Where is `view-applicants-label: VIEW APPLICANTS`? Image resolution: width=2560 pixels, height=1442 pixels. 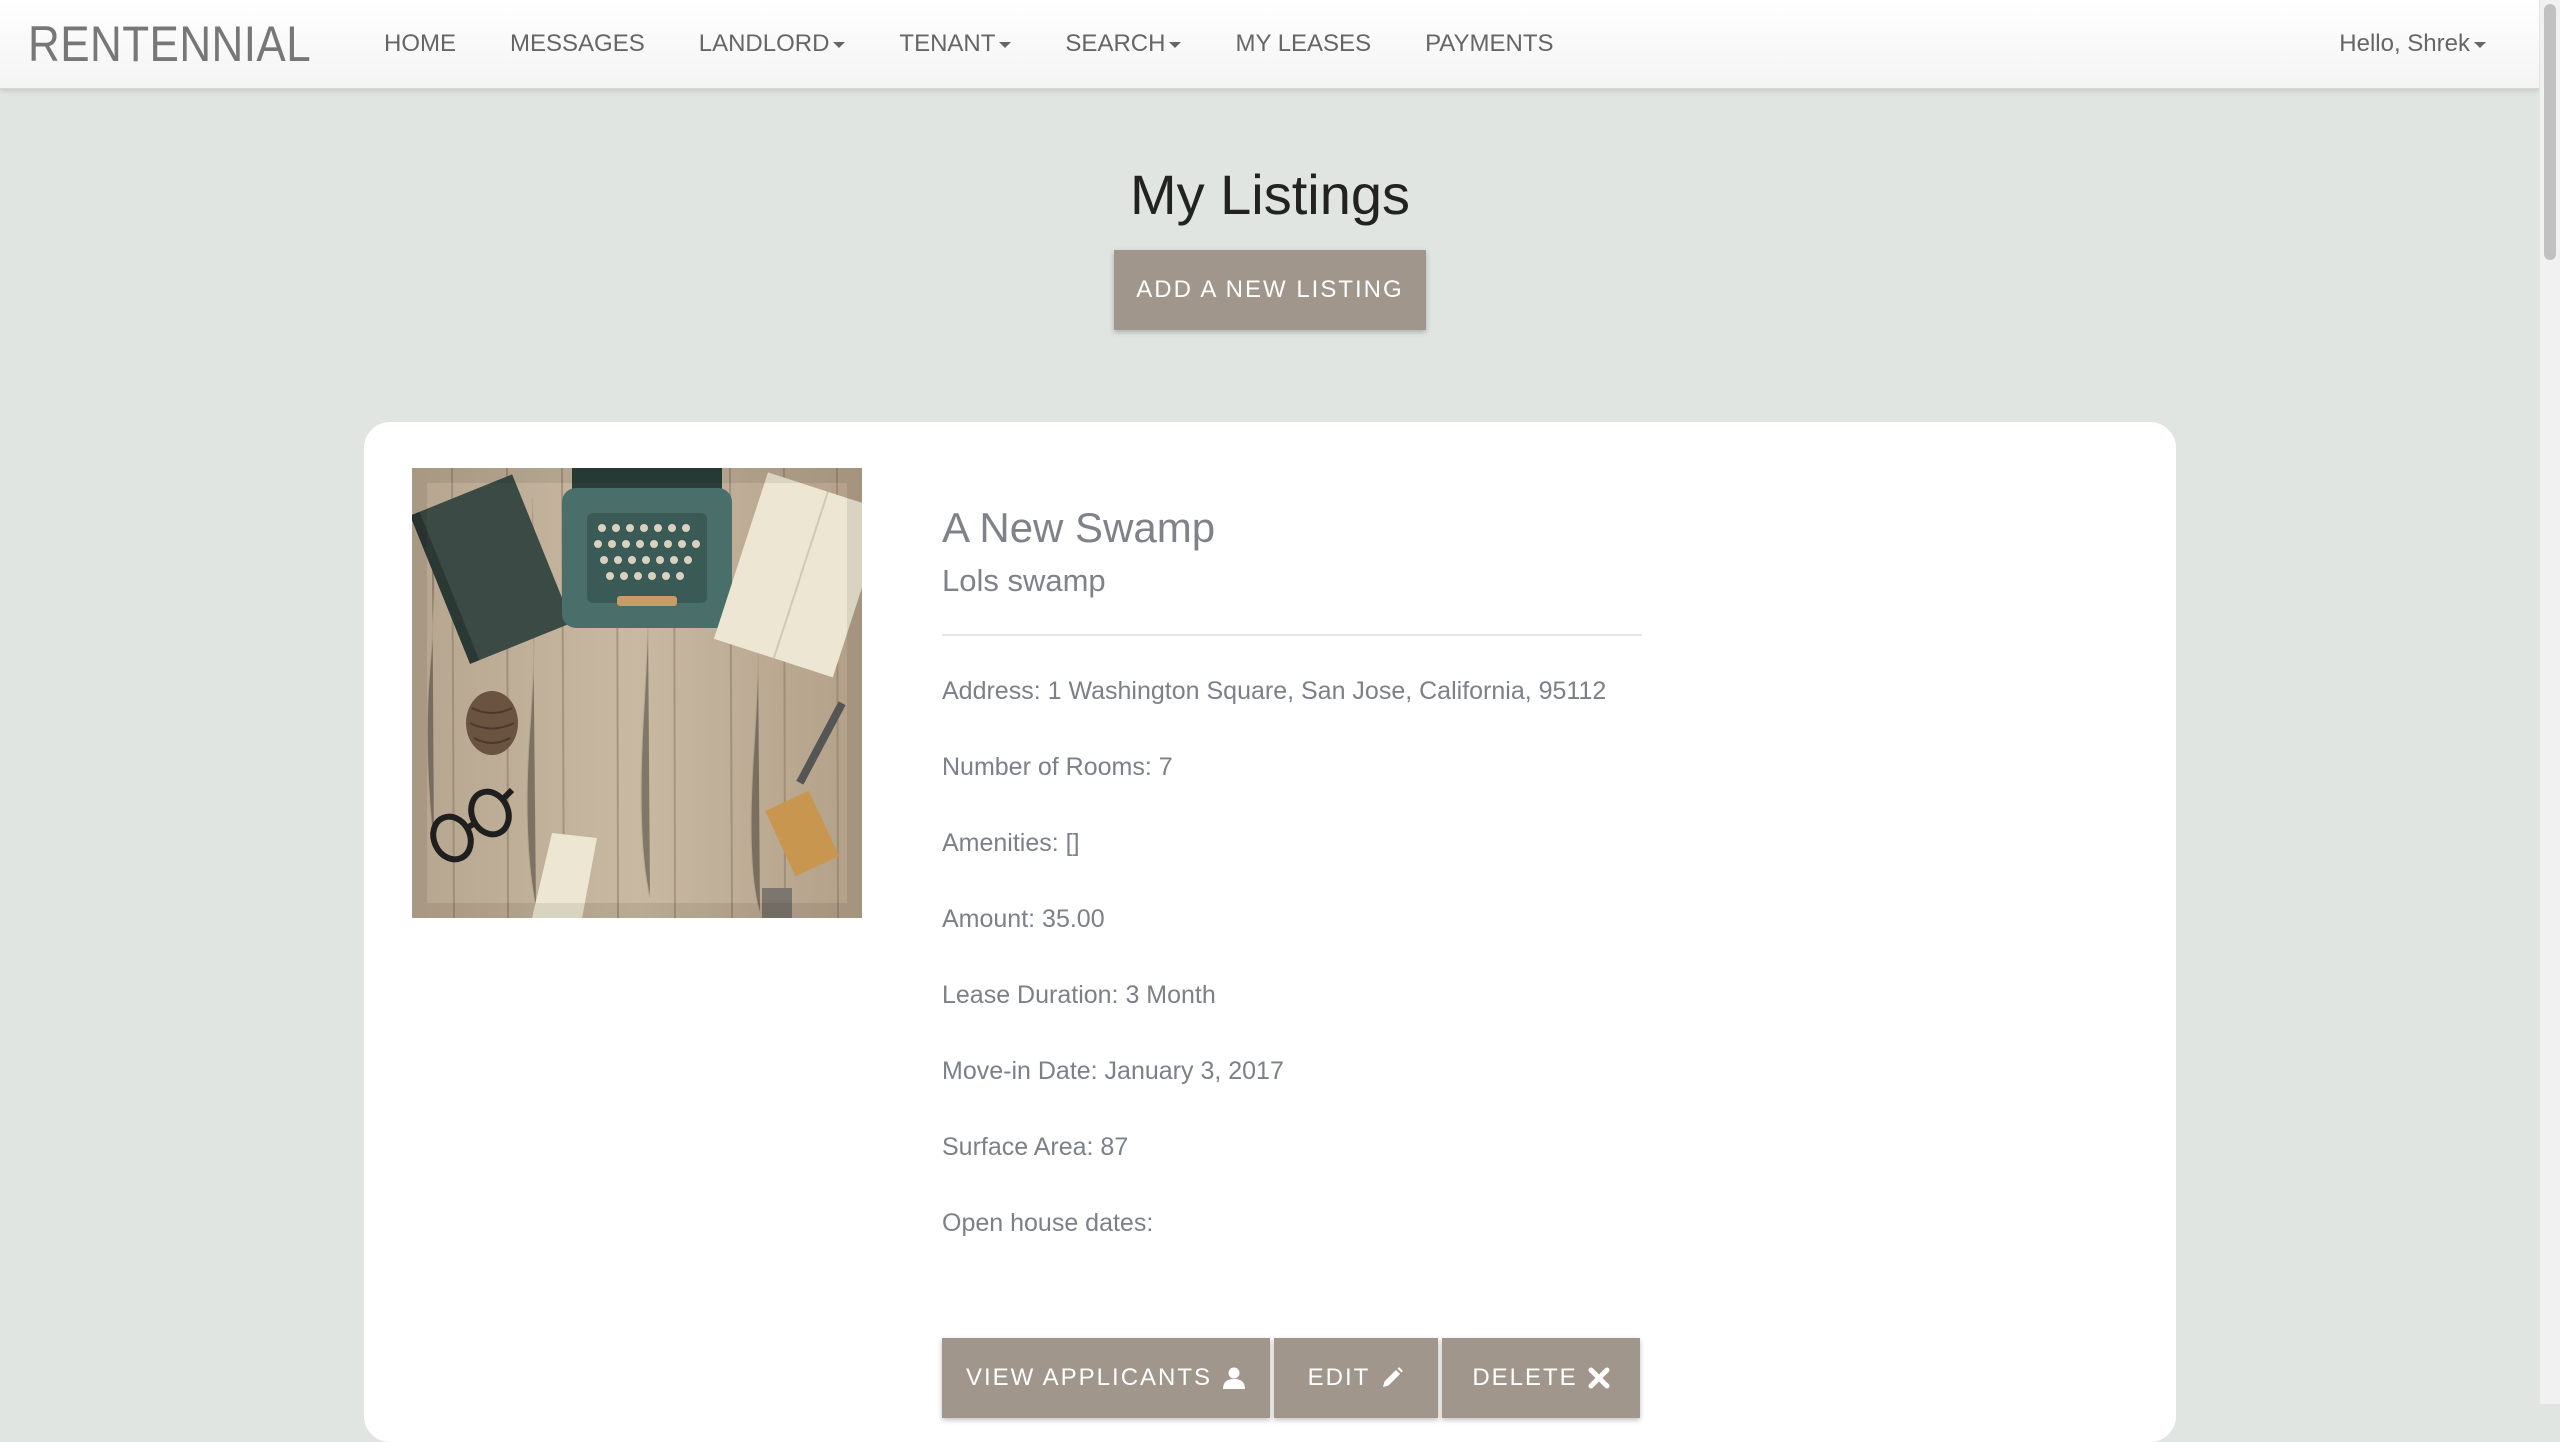 view-applicants-label: VIEW APPLICANTS is located at coordinates (1089, 1377).